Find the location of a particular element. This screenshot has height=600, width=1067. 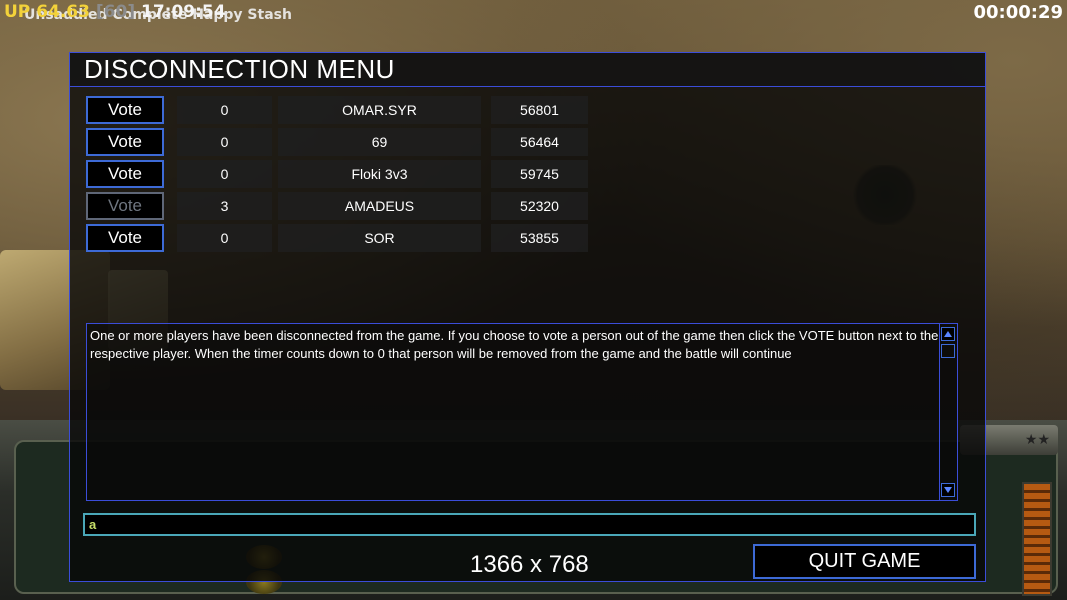

quit-game-button: QUIT GAME is located at coordinates (864, 561).